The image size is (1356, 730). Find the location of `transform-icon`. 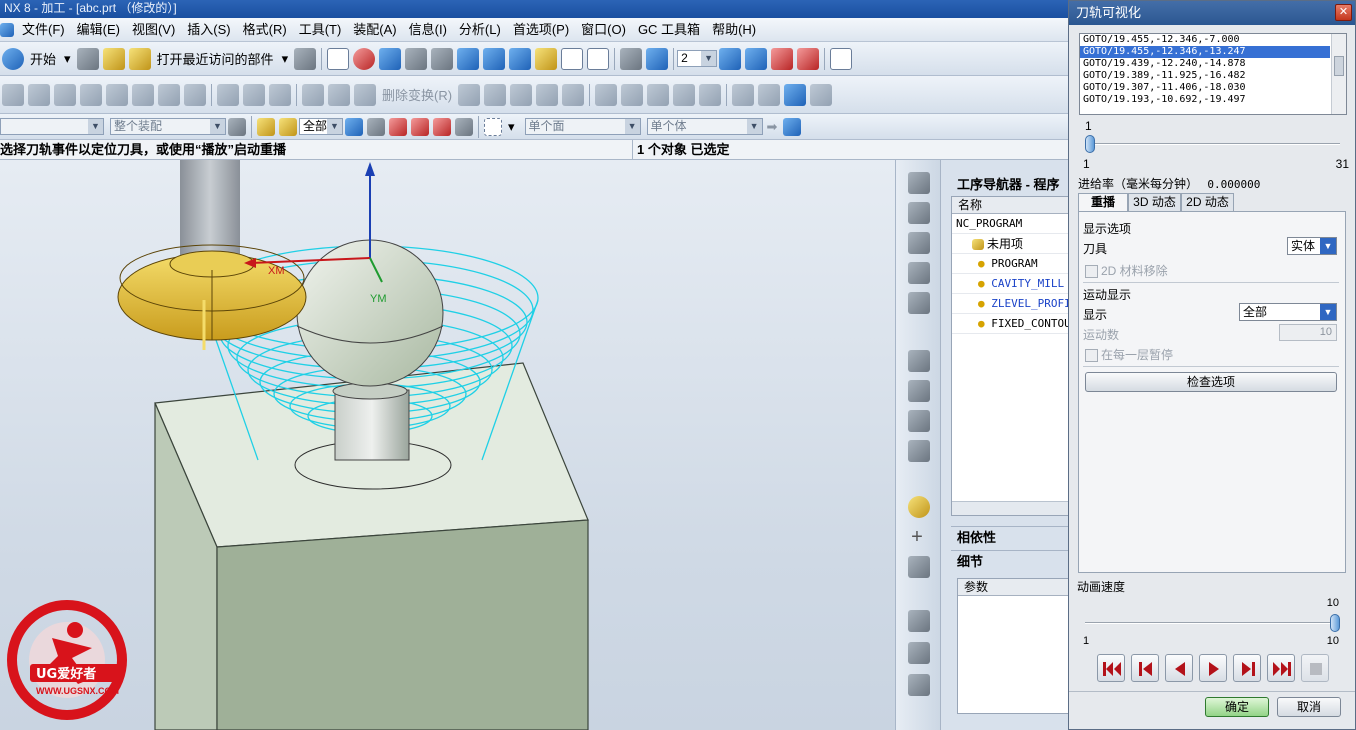

transform-icon is located at coordinates (313, 94).